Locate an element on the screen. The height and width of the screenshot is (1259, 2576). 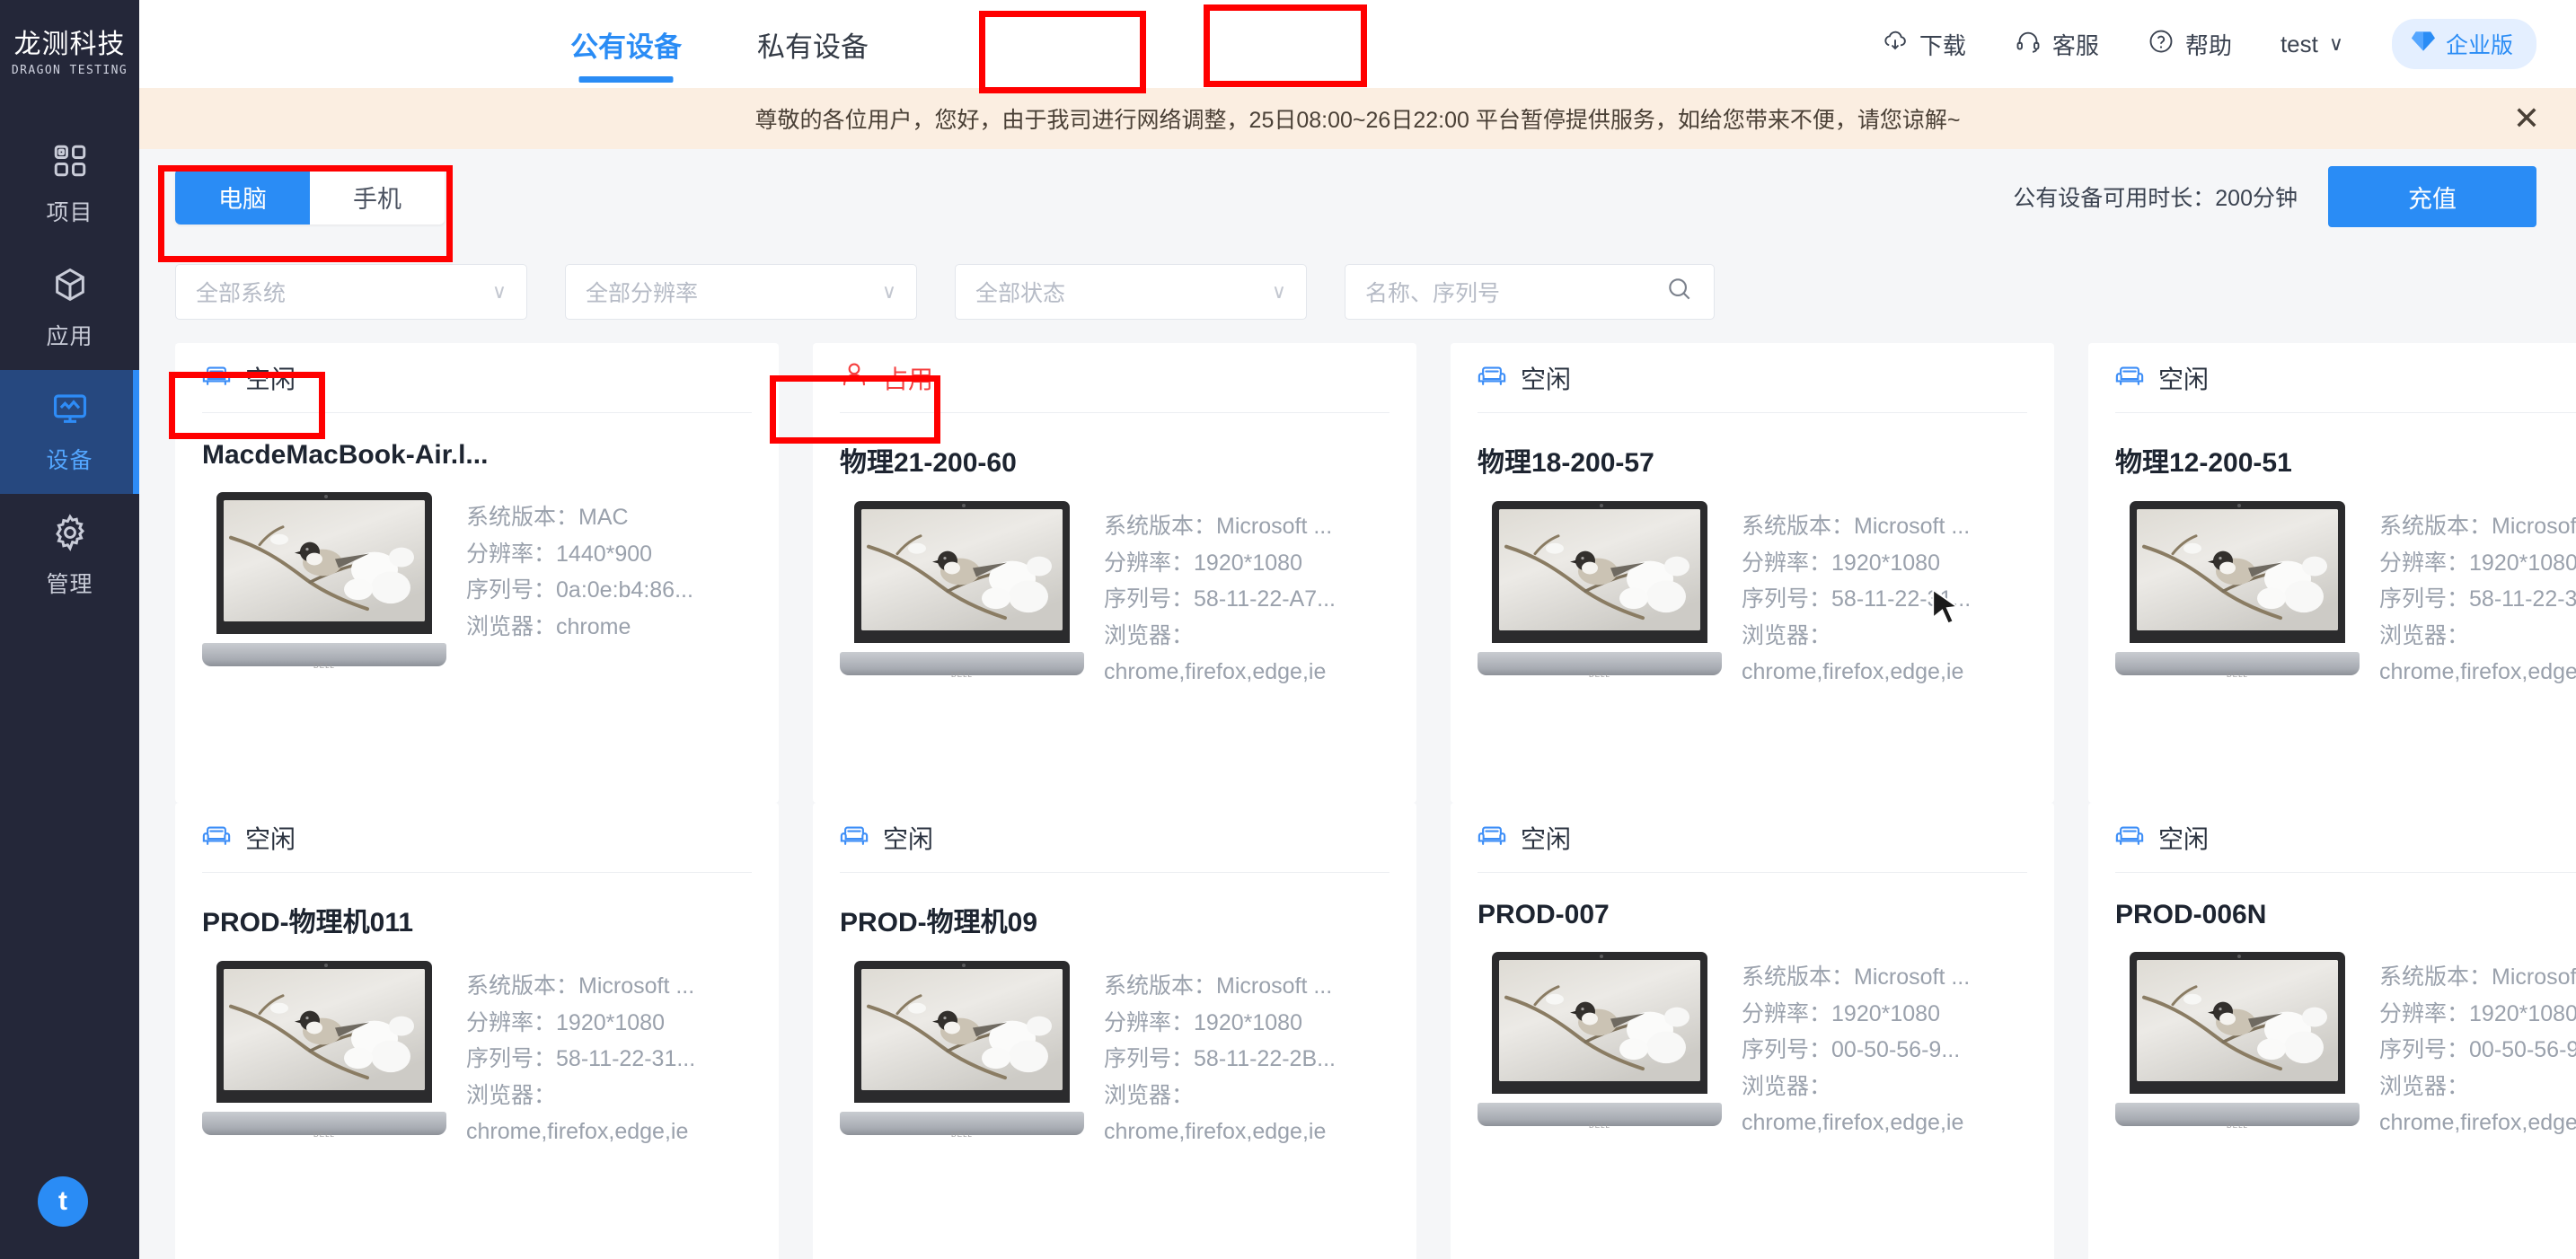
download-button: 下载 is located at coordinates (1924, 44).